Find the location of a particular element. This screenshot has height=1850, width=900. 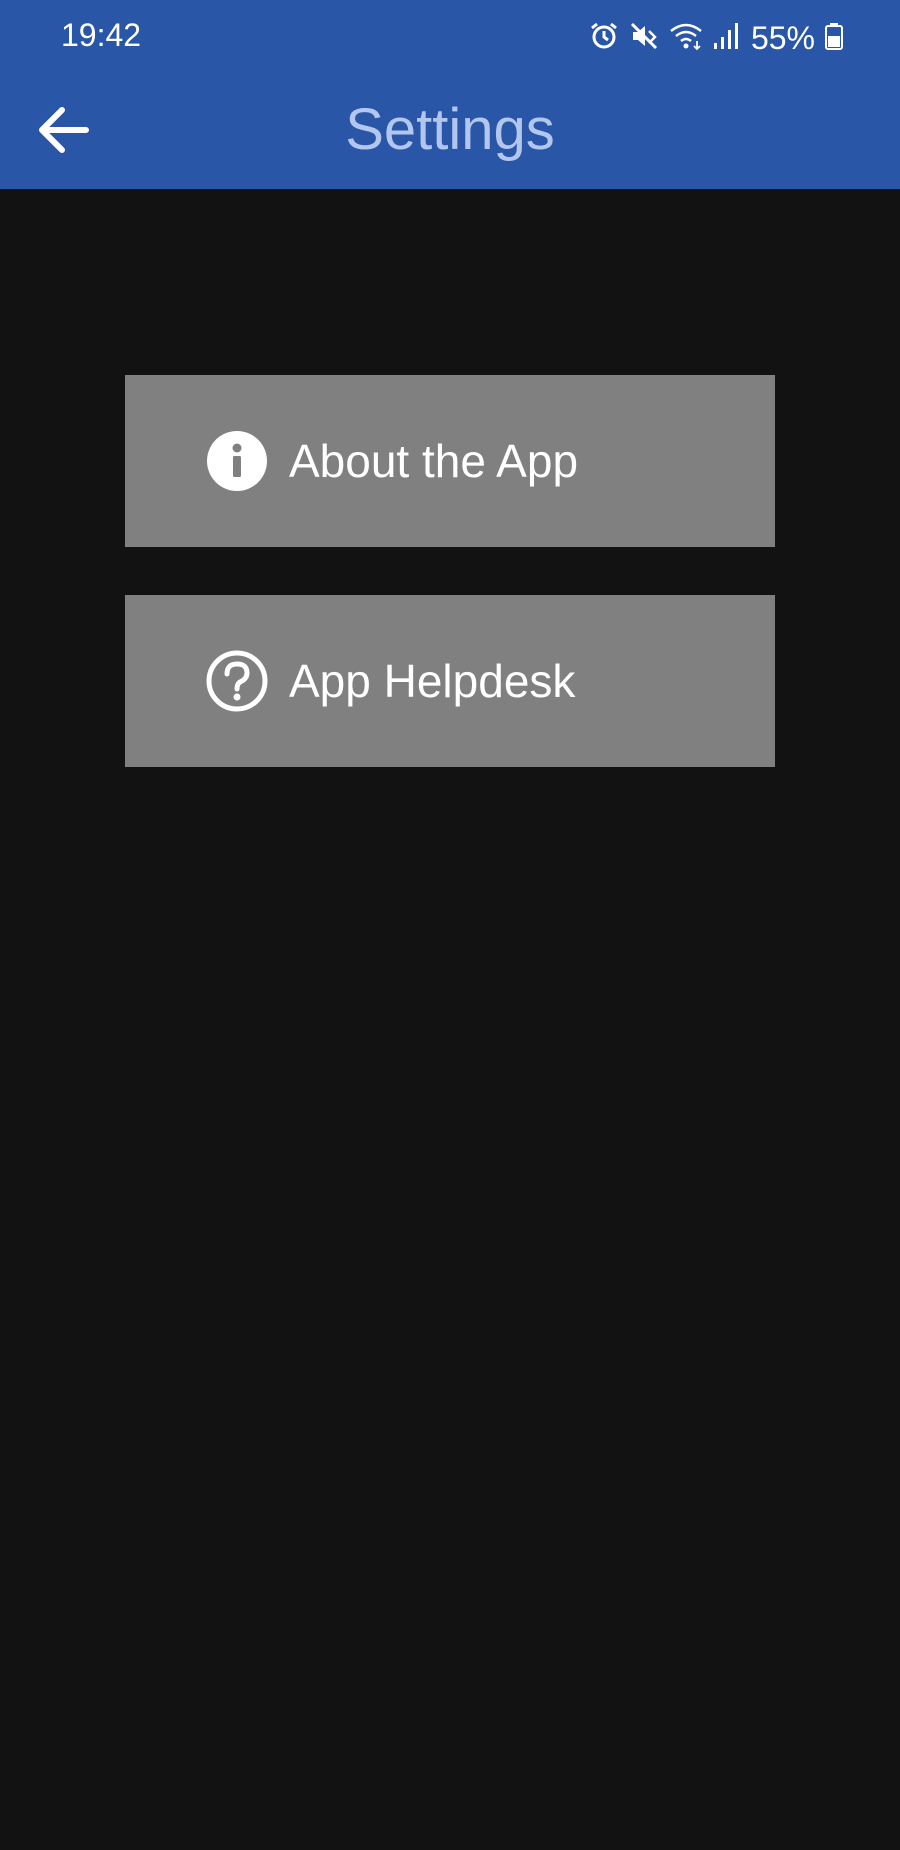

wifi-icon is located at coordinates (686, 38).